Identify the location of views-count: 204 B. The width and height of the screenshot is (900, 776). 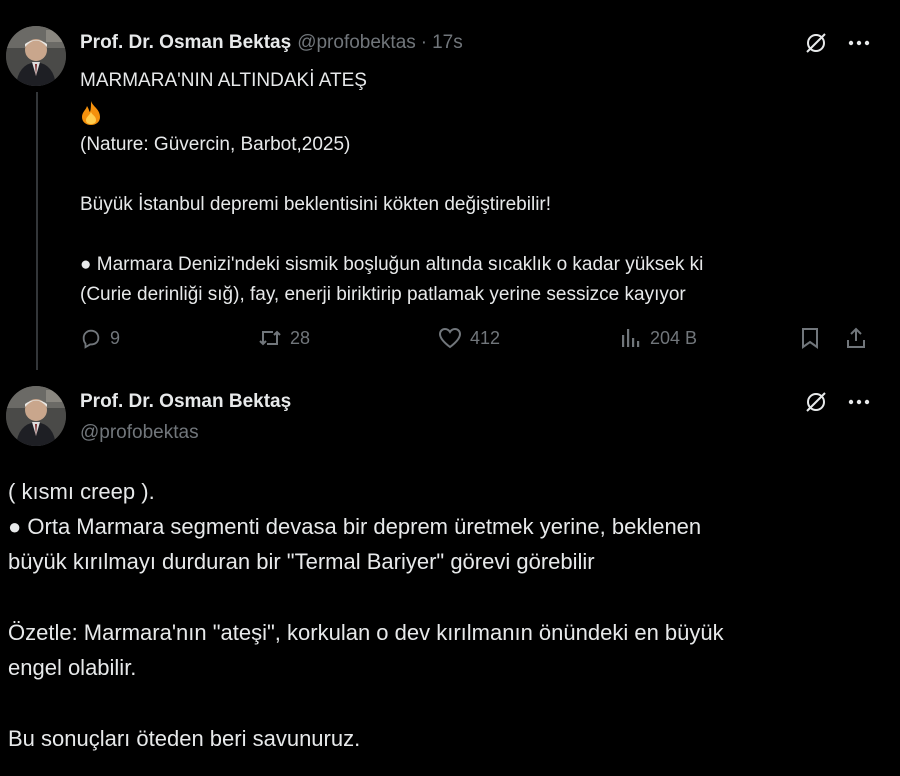
(674, 337).